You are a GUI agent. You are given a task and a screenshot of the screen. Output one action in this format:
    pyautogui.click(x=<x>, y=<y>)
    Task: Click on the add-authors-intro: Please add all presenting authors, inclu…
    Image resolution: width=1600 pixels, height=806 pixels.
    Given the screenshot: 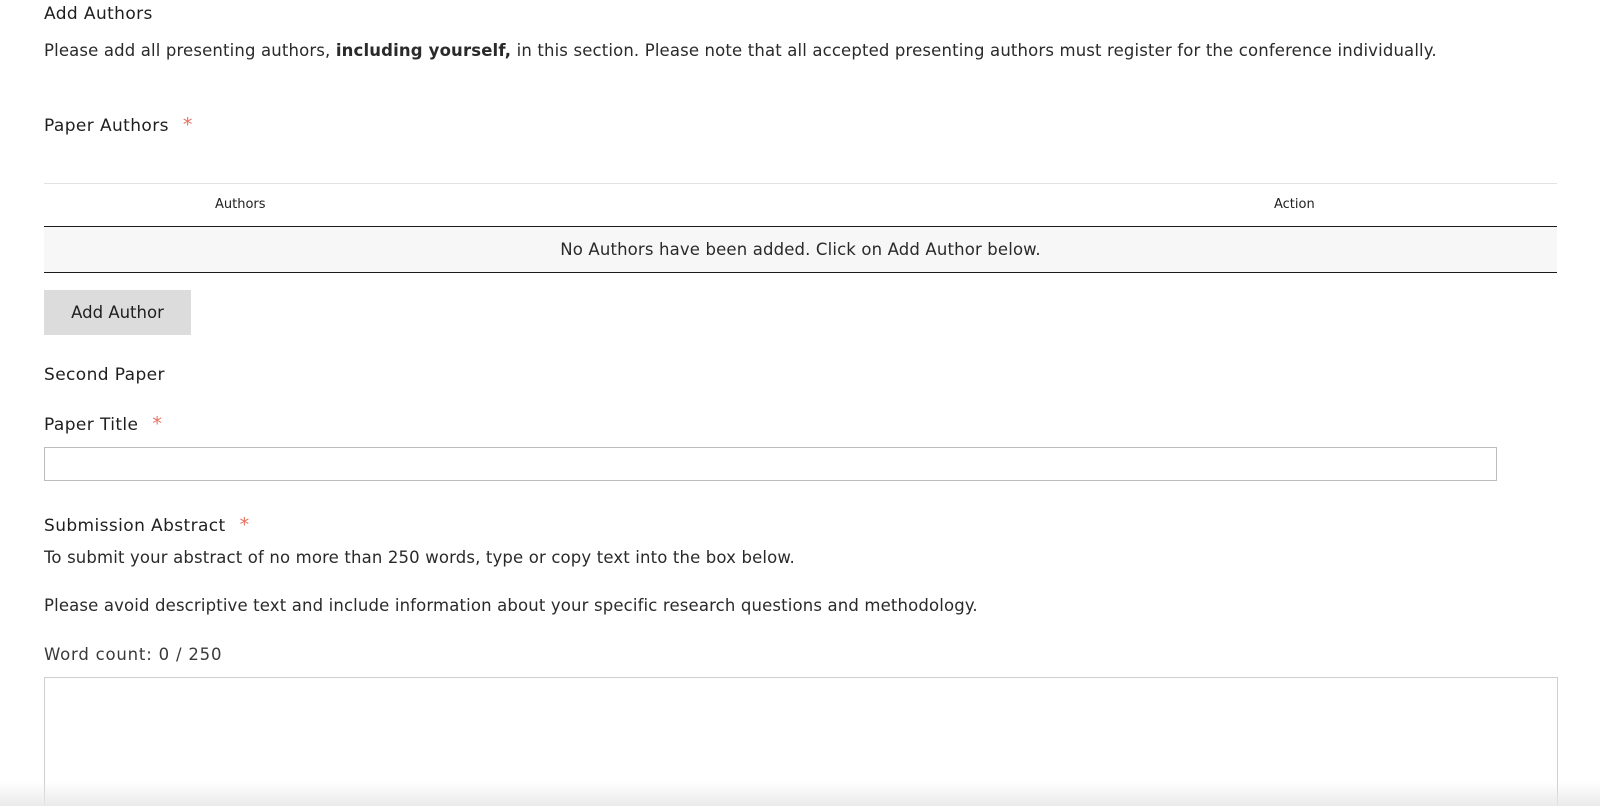 What is the action you would take?
    pyautogui.click(x=740, y=50)
    